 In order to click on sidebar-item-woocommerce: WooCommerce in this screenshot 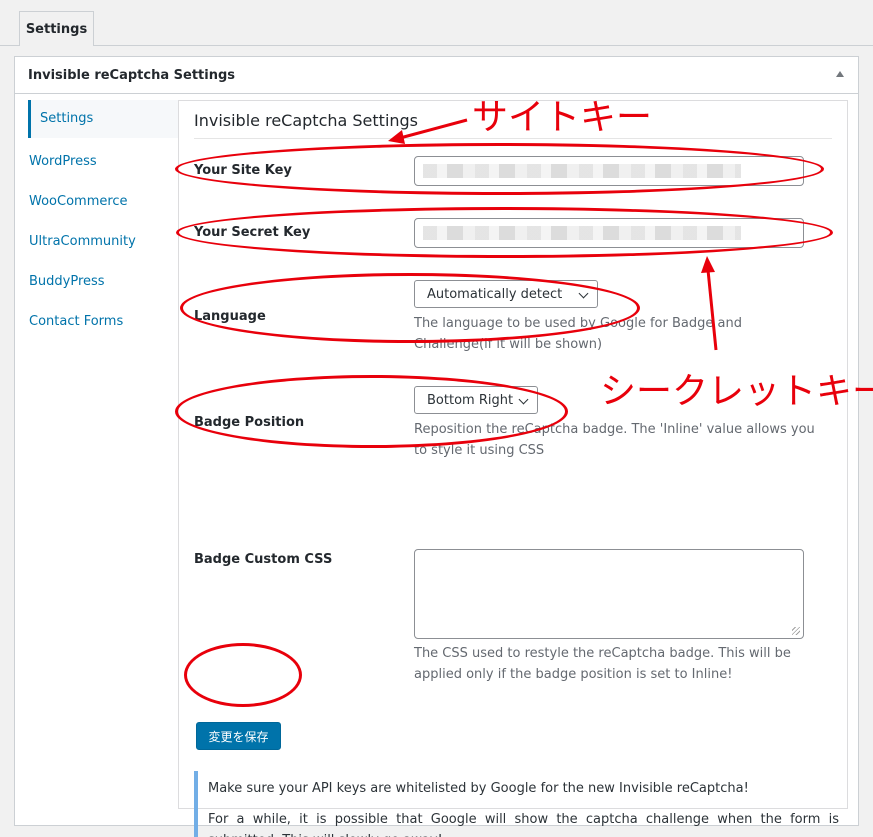, I will do `click(103, 202)`.